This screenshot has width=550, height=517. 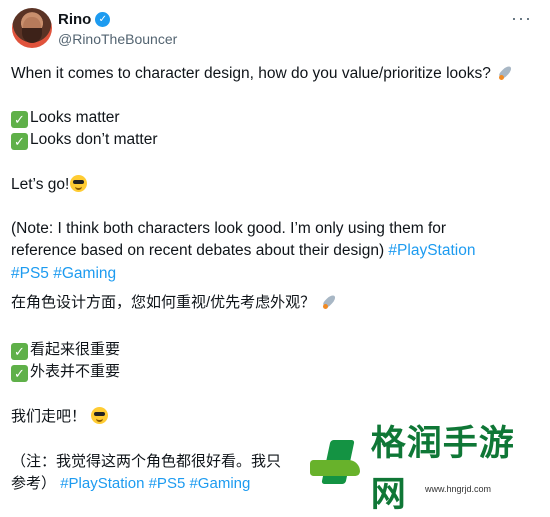 What do you see at coordinates (117, 39) in the screenshot?
I see `profile-handle: @RinoTheBouncer` at bounding box center [117, 39].